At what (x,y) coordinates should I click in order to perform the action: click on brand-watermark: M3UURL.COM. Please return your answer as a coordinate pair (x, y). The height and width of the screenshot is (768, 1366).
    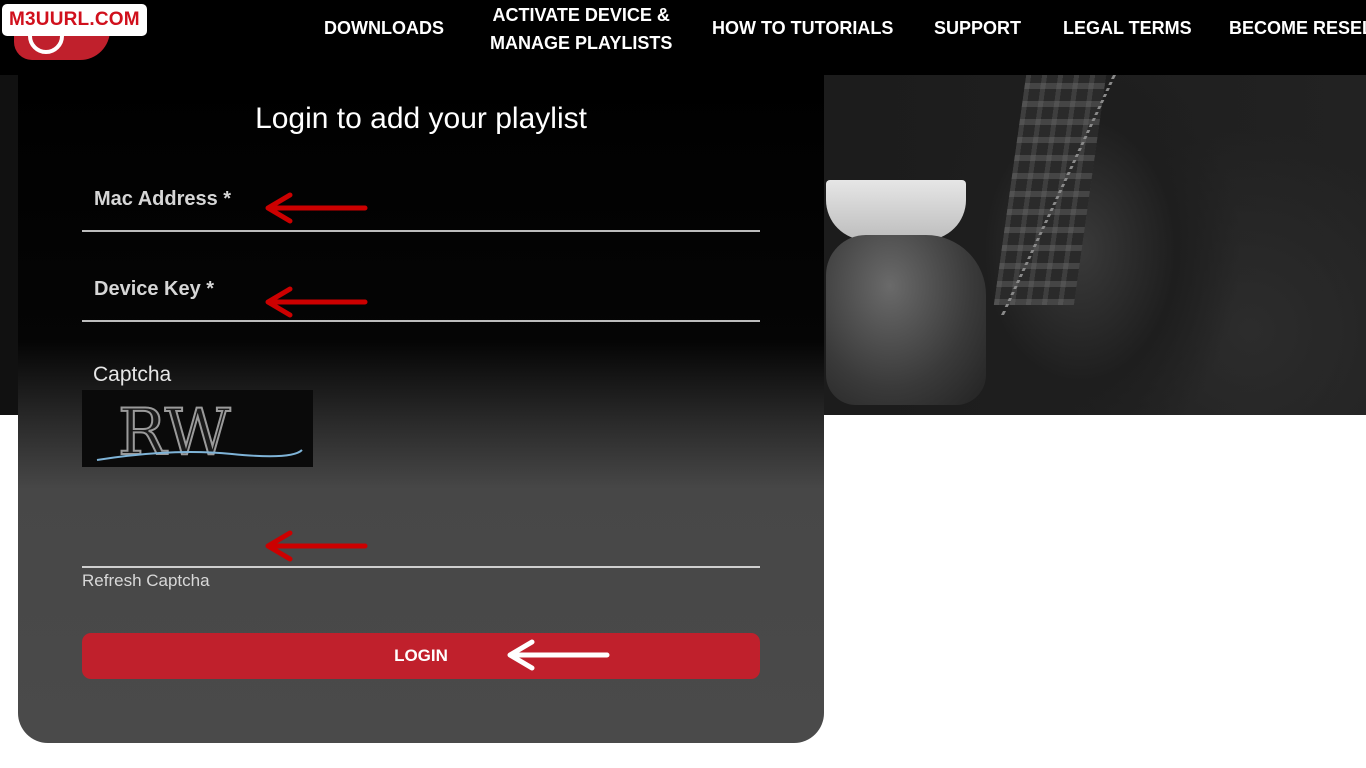
    Looking at the image, I should click on (74, 20).